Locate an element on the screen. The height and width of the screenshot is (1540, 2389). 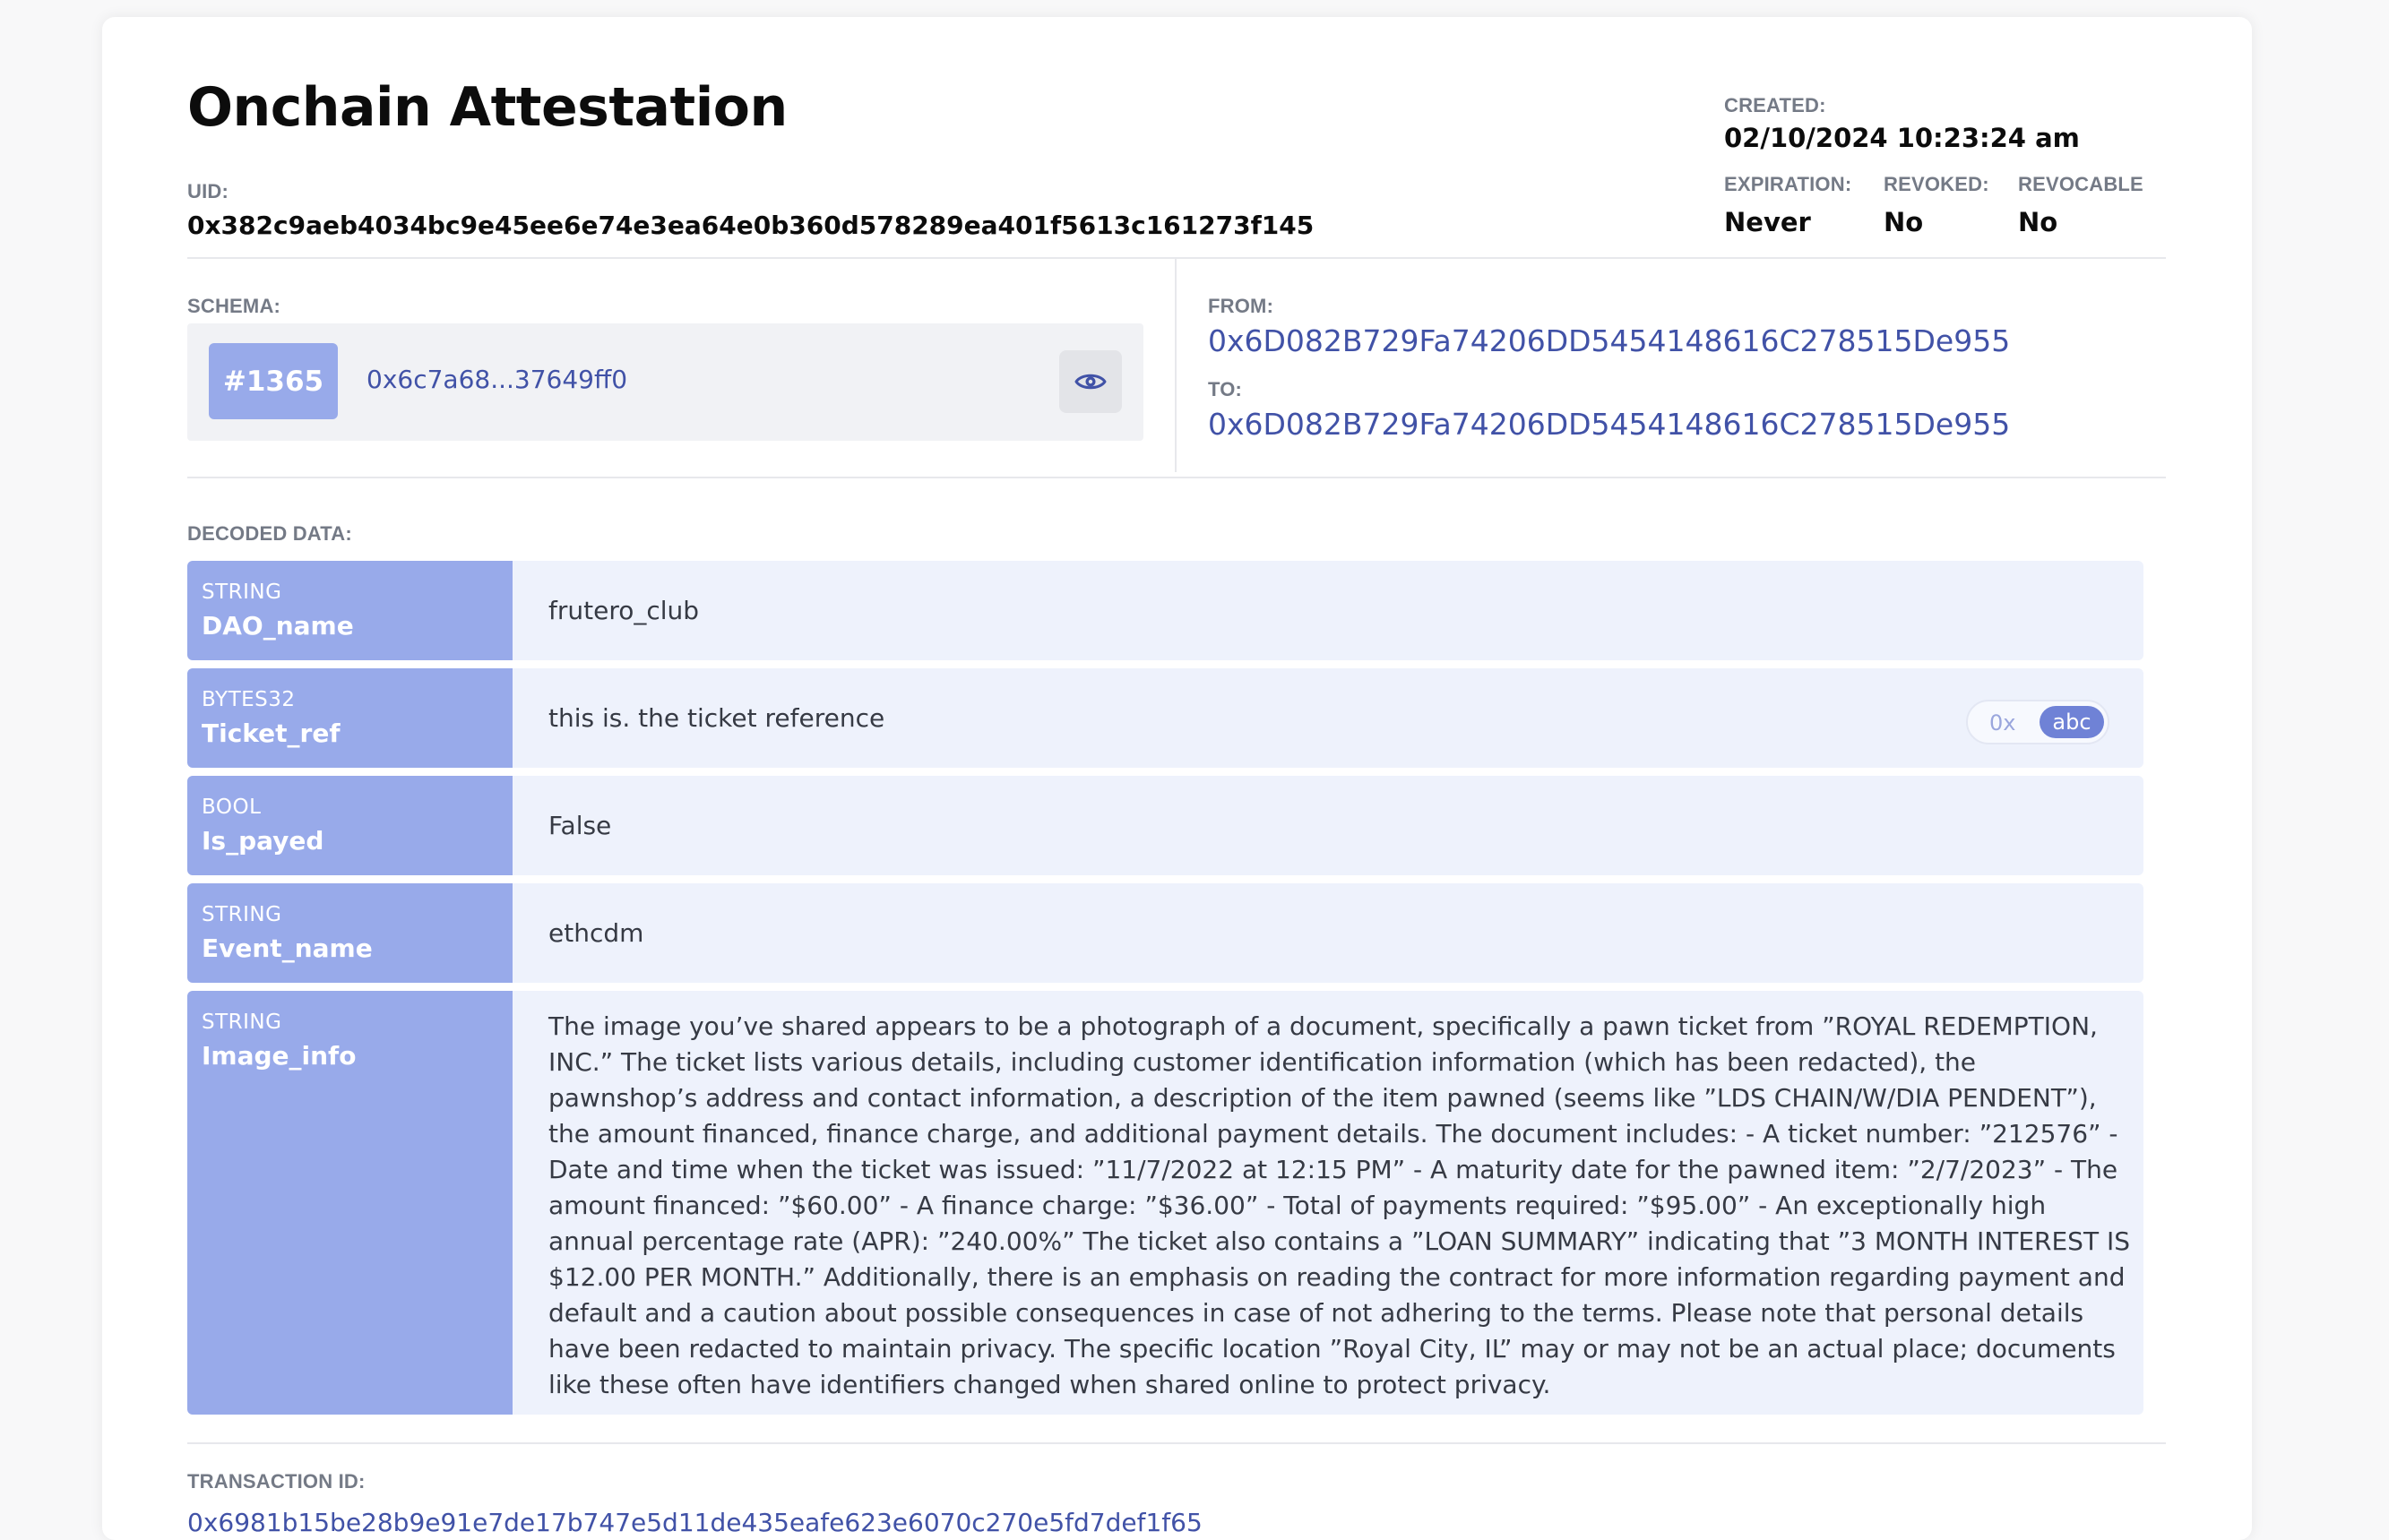
revocable-value: No is located at coordinates (2038, 222).